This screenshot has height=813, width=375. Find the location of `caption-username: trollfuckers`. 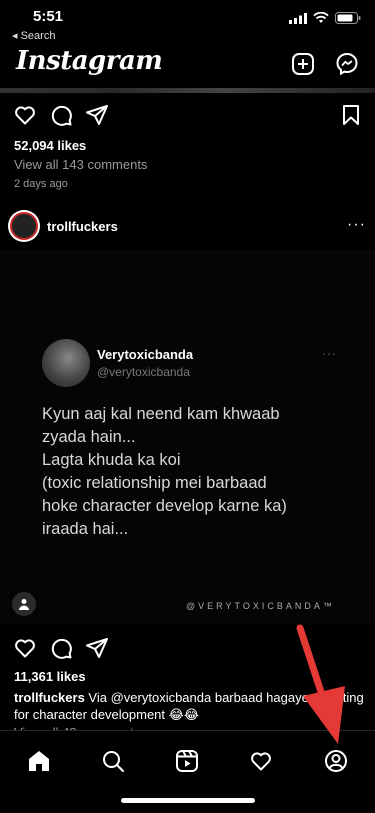

caption-username: trollfuckers is located at coordinates (49, 697).